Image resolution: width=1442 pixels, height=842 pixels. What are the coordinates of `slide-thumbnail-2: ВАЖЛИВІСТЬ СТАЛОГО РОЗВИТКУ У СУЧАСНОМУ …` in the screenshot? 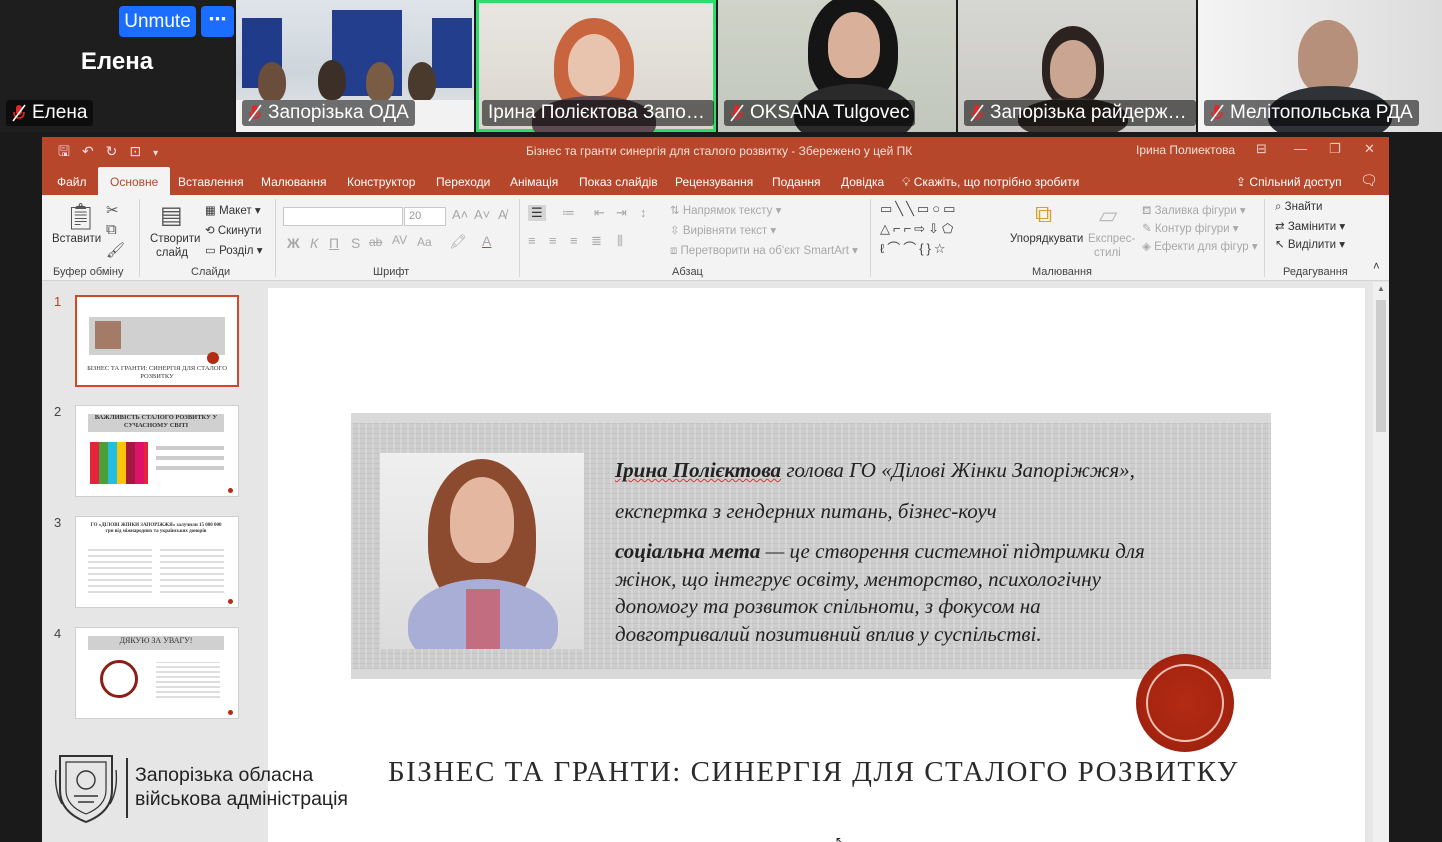 It's located at (157, 451).